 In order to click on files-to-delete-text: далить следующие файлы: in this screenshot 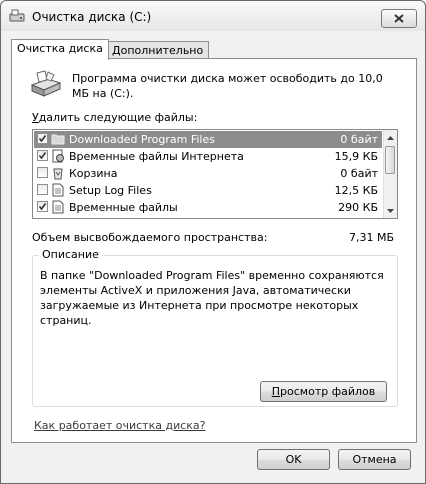, I will do `click(118, 117)`.